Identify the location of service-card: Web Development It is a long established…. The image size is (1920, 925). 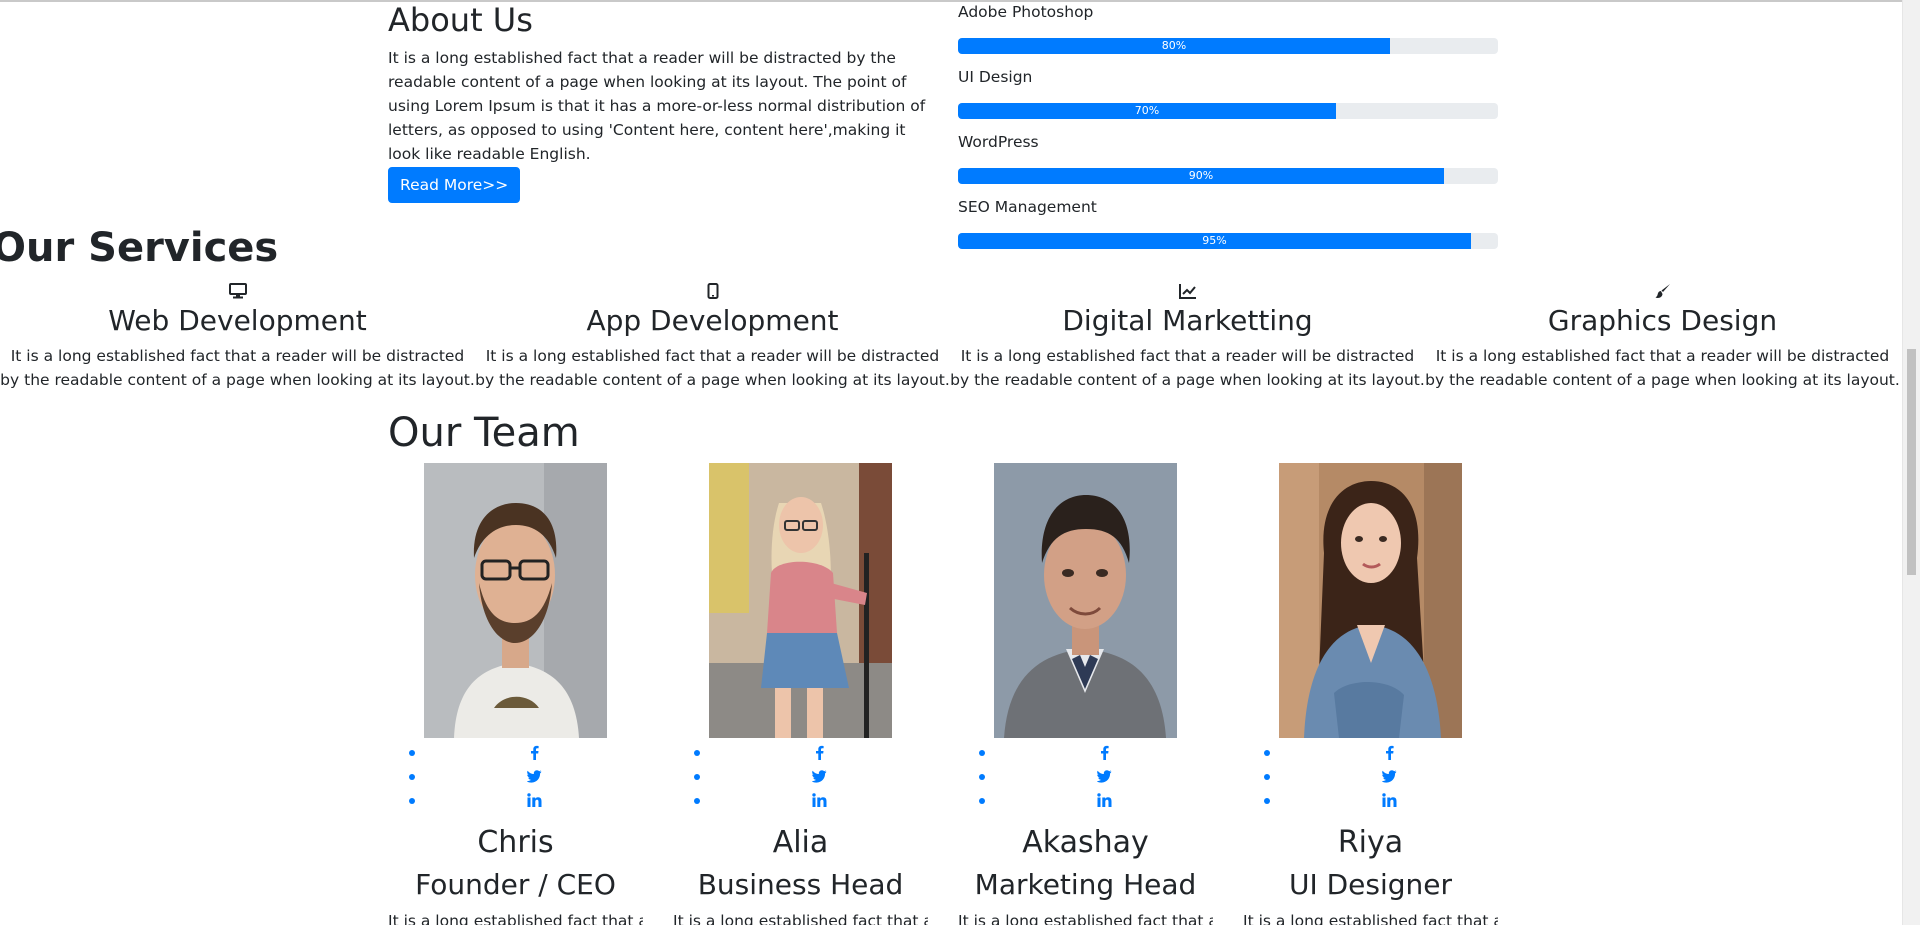
(237, 336).